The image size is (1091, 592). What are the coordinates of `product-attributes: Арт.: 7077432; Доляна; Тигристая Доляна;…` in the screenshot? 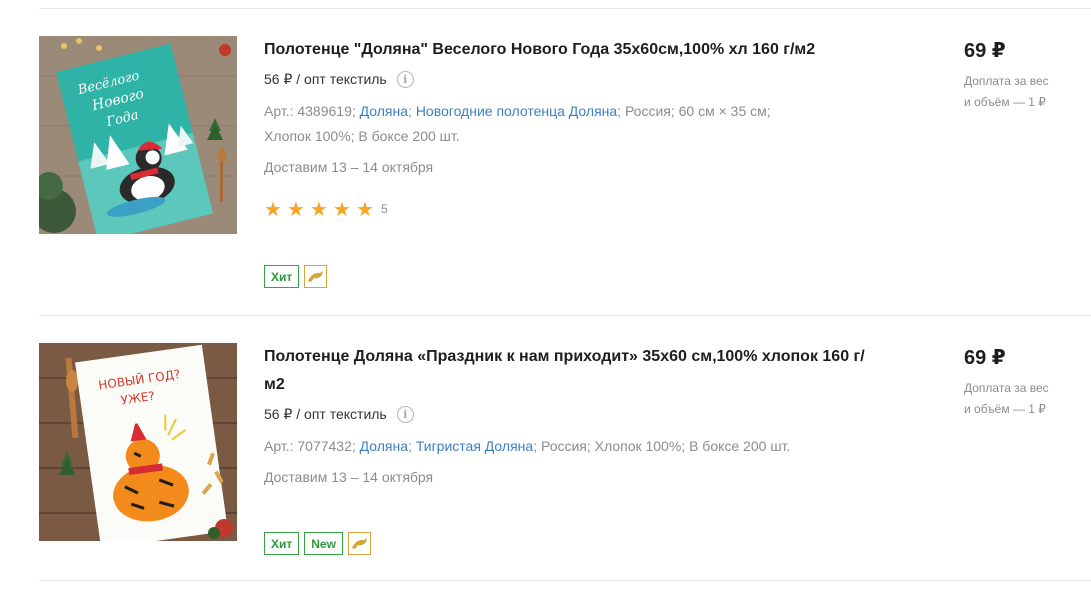 It's located at (569, 446).